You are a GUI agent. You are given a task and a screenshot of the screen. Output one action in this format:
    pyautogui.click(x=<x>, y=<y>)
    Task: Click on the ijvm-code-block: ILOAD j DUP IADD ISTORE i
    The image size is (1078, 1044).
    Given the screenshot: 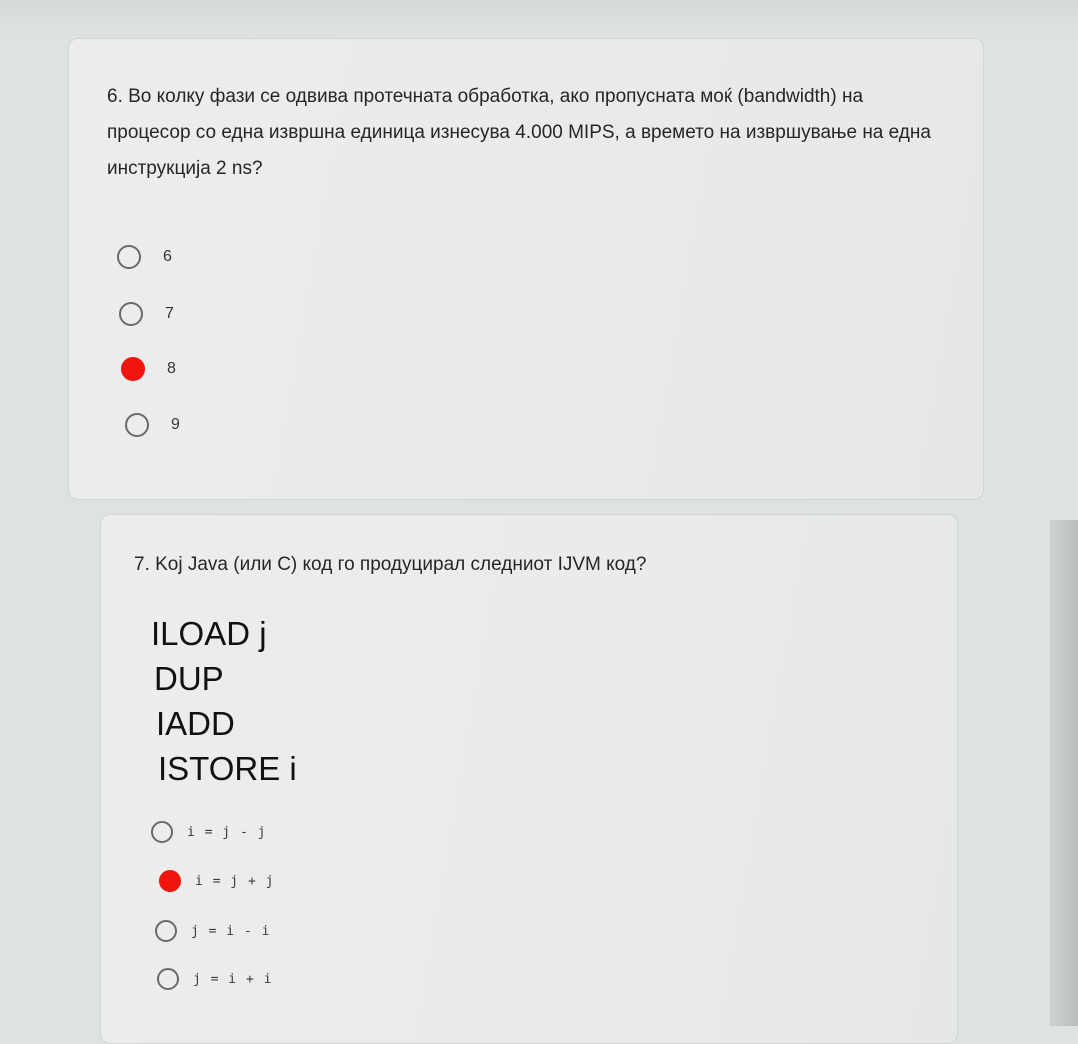 What is the action you would take?
    pyautogui.click(x=224, y=701)
    